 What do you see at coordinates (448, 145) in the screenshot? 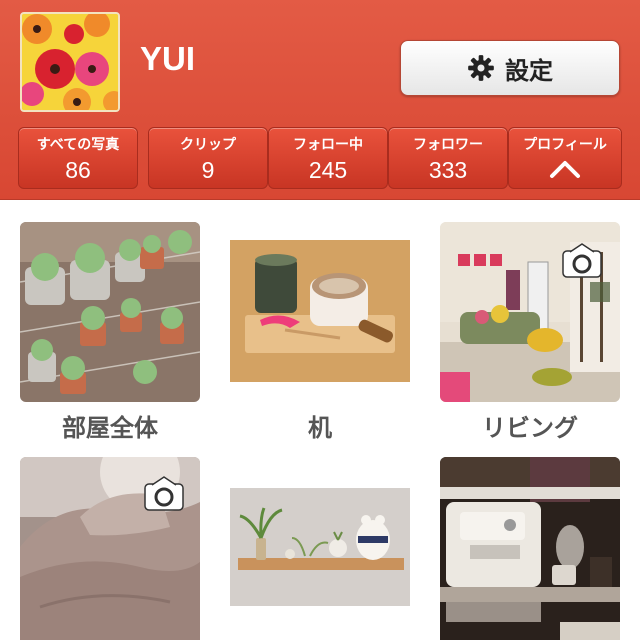
I see `stat-label: フォロワー` at bounding box center [448, 145].